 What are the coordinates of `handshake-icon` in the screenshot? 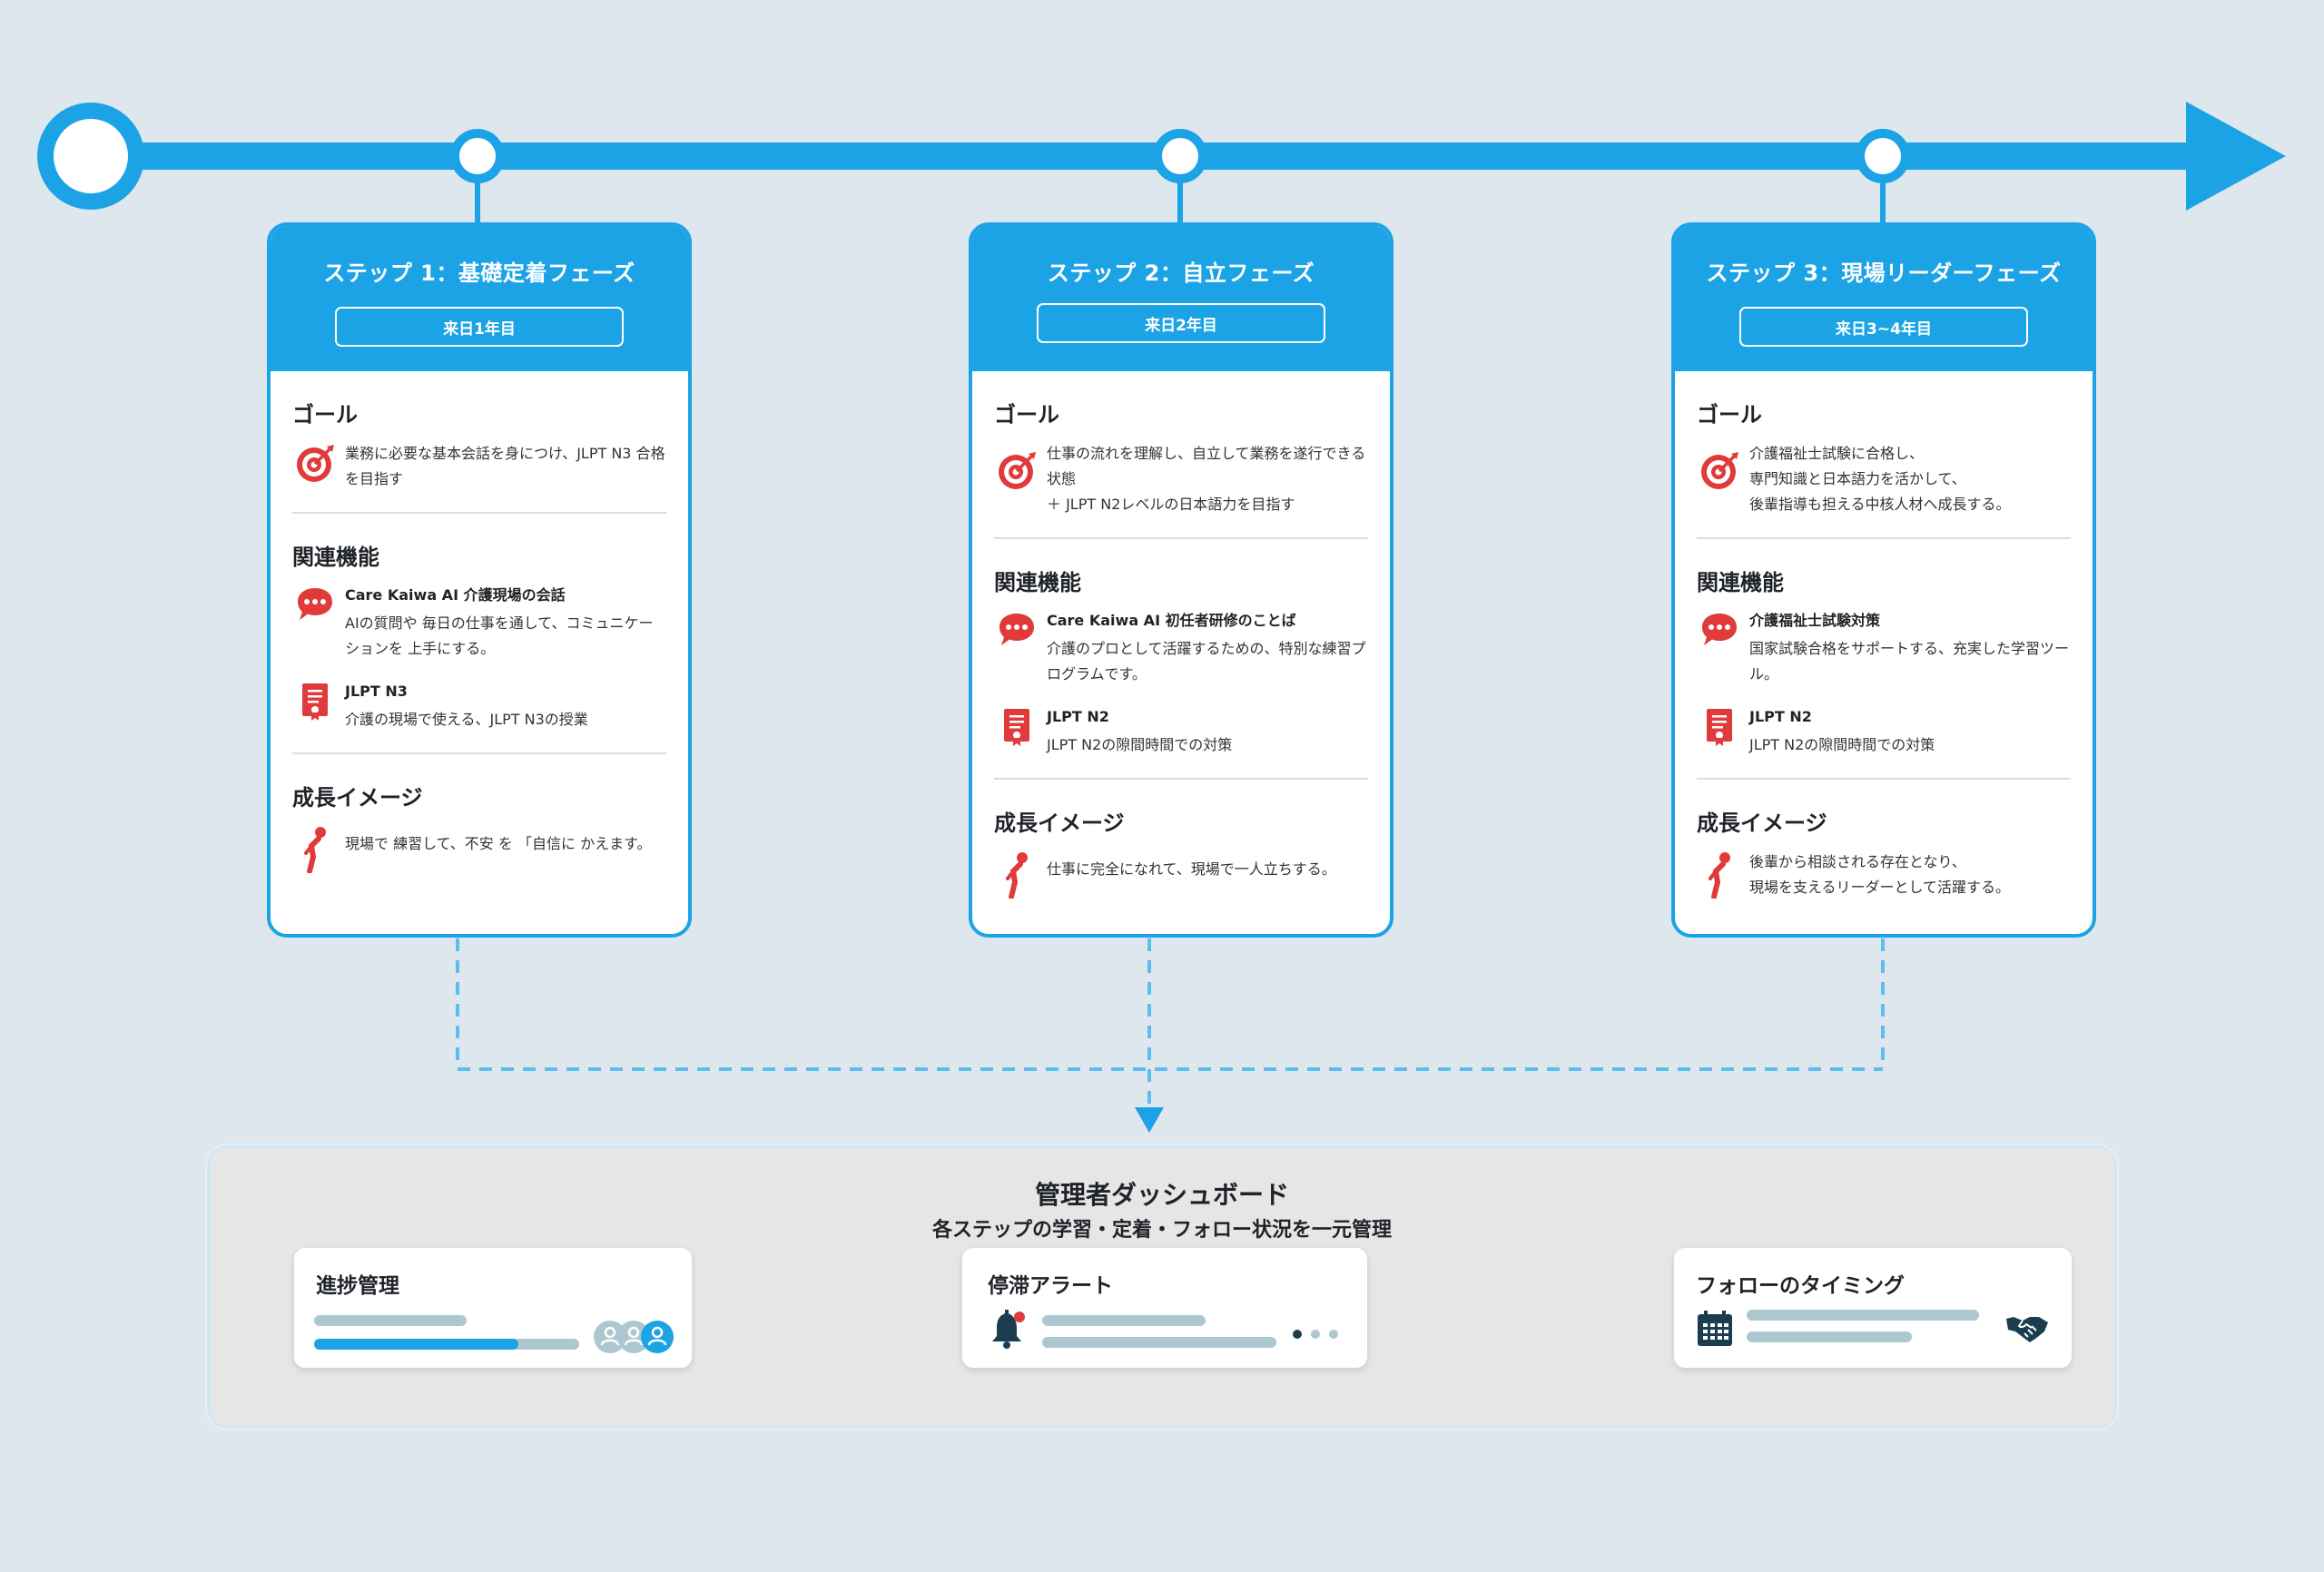 It's located at (2027, 1329).